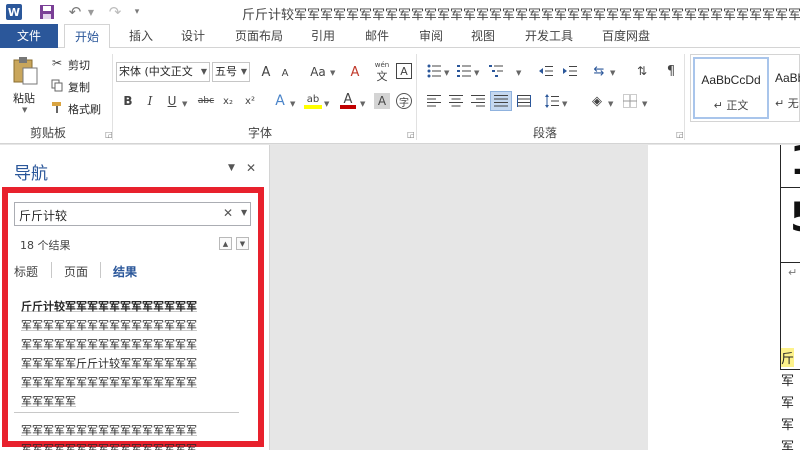 Image resolution: width=800 pixels, height=450 pixels. I want to click on chinese-layout-icon: ⇆, so click(599, 71).